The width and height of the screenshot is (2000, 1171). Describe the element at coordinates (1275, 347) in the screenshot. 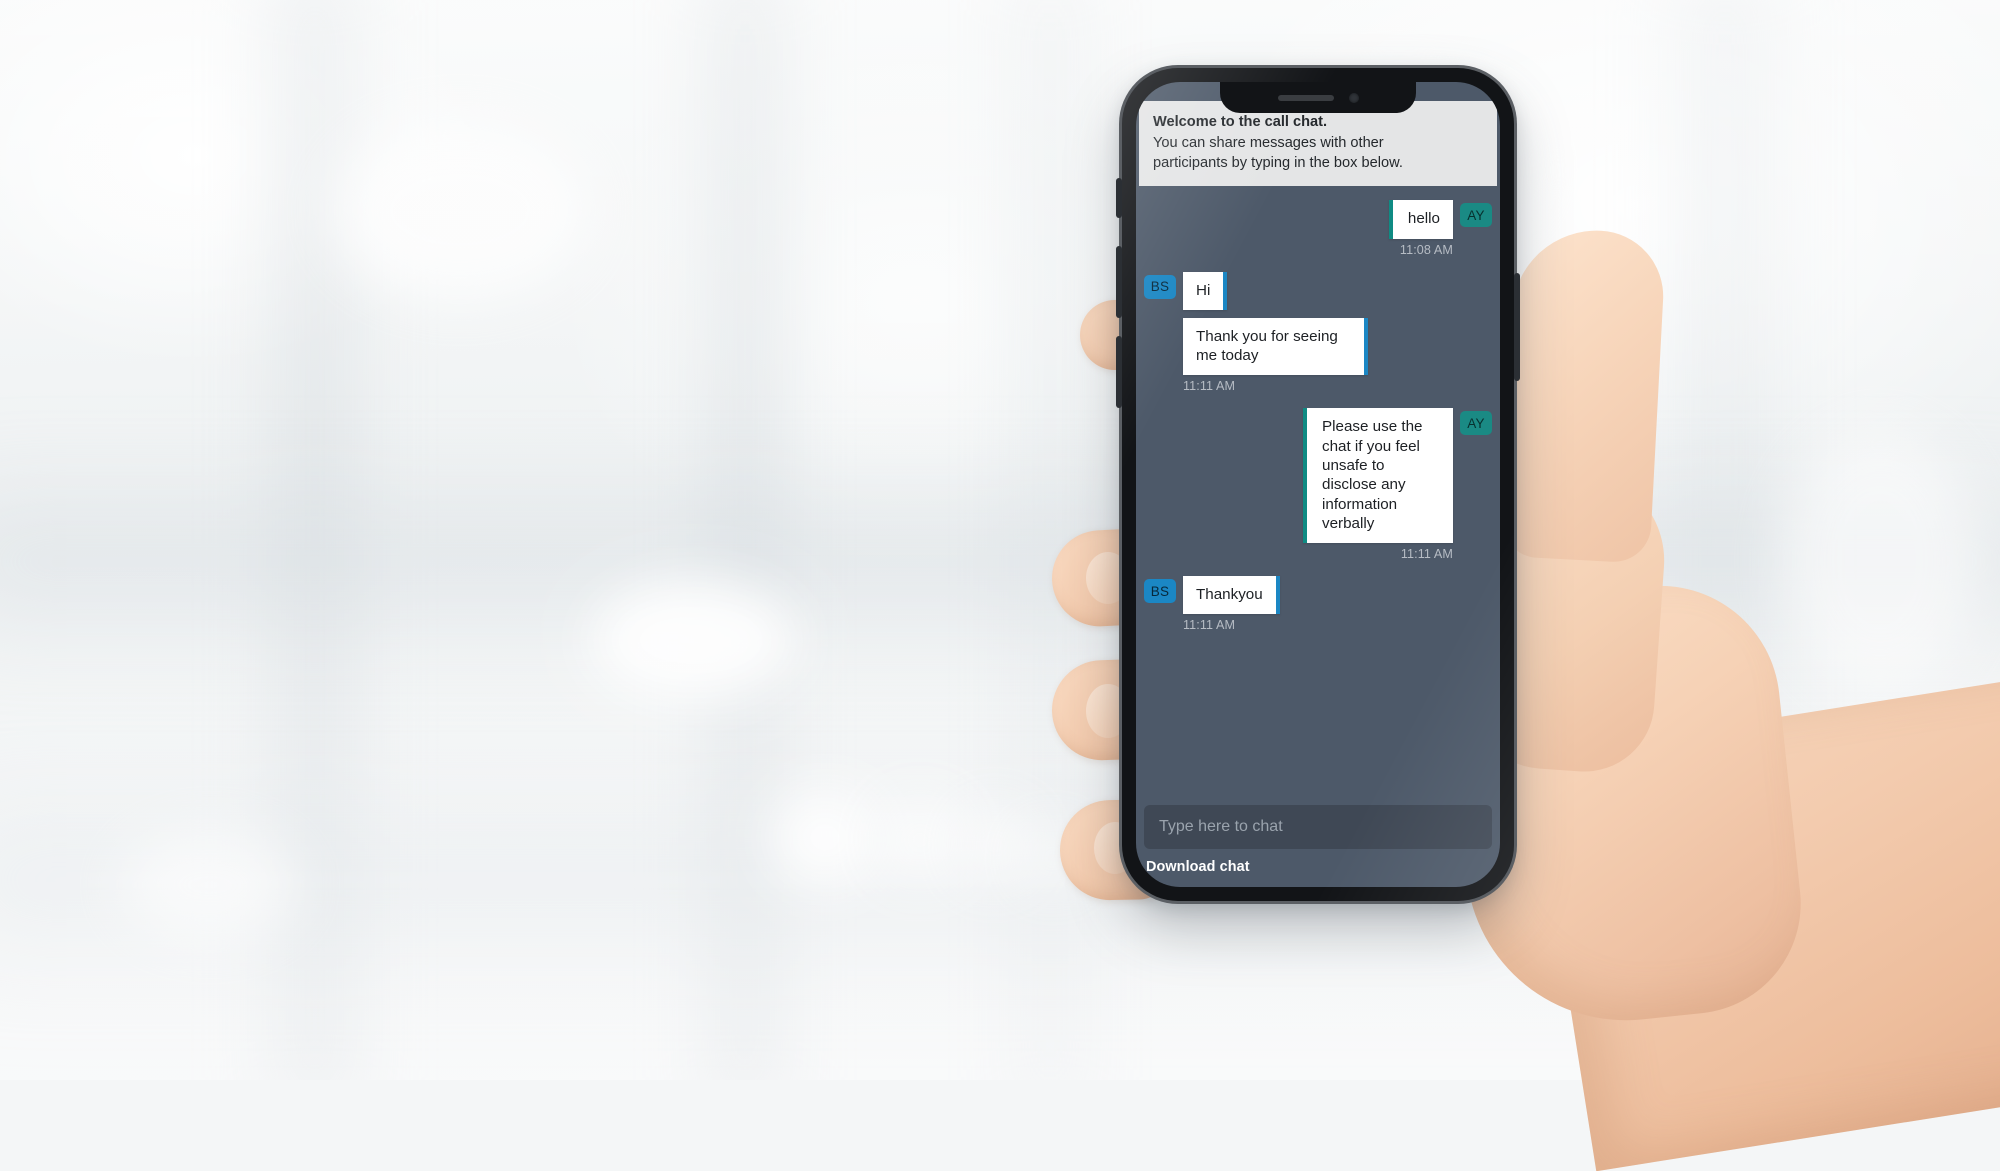

I see `message-bubble: Thank you for seeing me today` at that location.